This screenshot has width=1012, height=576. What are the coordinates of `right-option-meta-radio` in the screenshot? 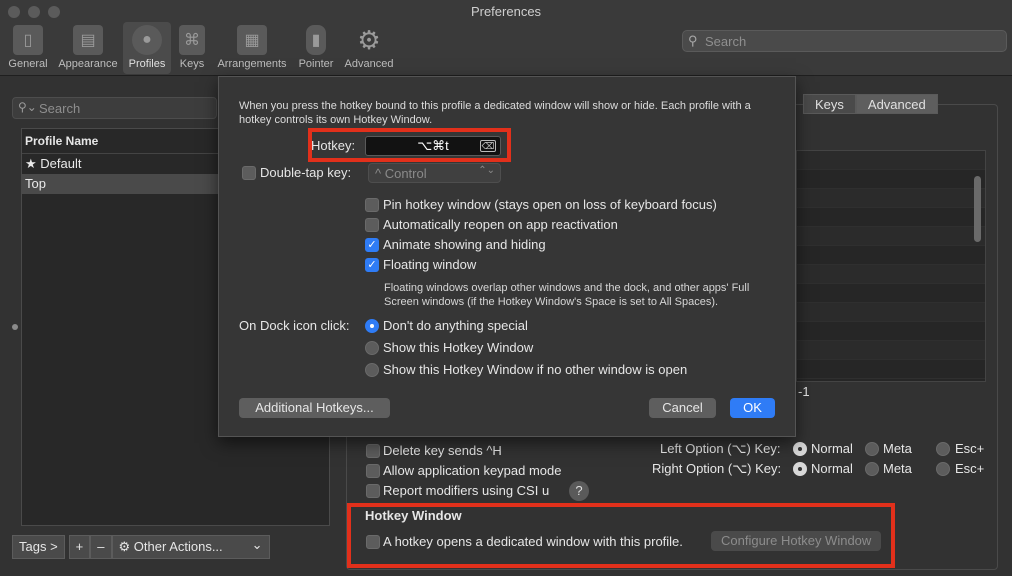 It's located at (872, 469).